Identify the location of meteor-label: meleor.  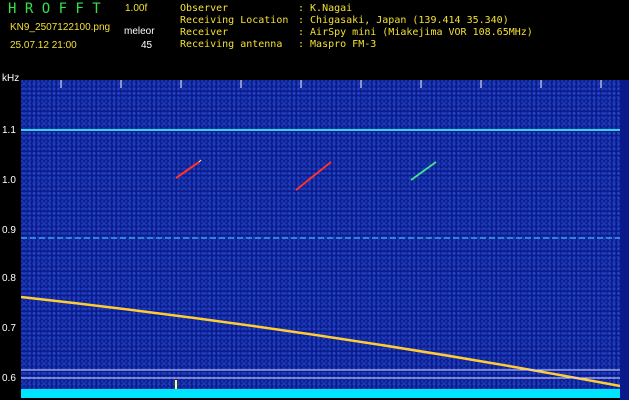
(139, 31).